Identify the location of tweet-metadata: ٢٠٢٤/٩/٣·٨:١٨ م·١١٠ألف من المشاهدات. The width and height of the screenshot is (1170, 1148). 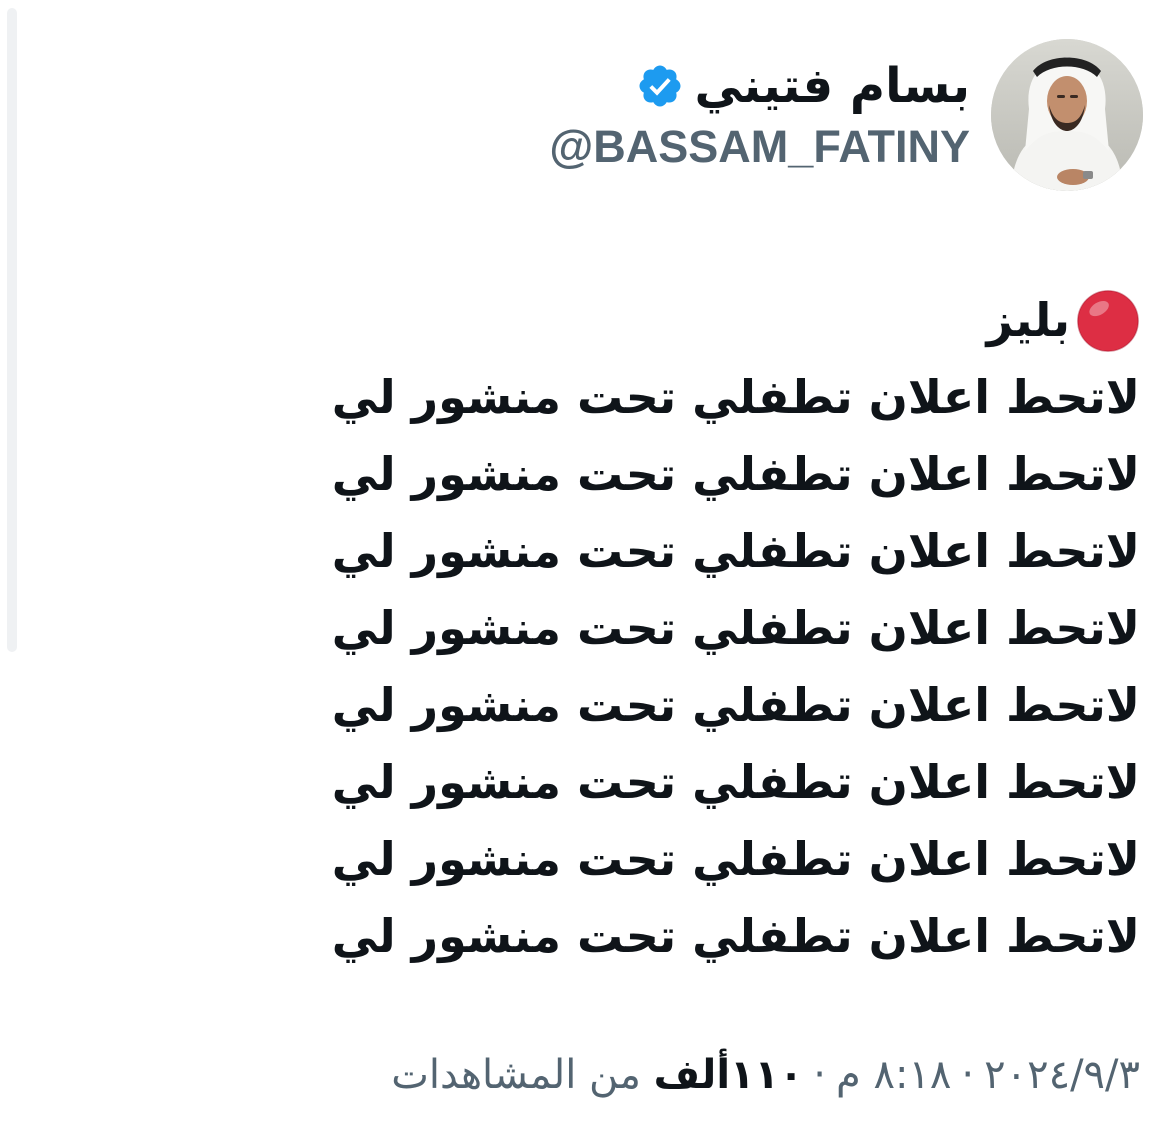
(765, 1075).